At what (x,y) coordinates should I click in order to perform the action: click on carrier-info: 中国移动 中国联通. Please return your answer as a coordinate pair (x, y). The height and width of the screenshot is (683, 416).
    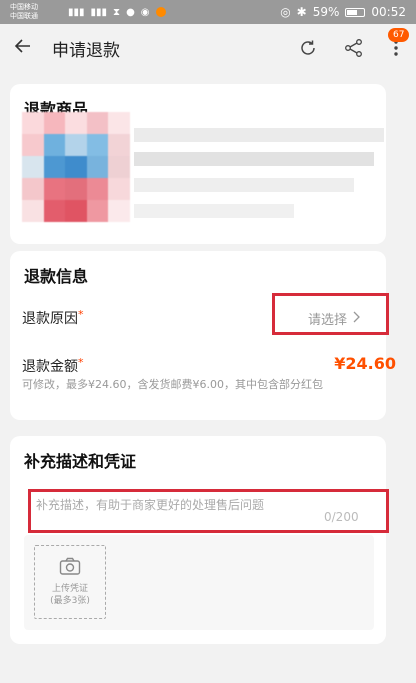
    Looking at the image, I should click on (35, 12).